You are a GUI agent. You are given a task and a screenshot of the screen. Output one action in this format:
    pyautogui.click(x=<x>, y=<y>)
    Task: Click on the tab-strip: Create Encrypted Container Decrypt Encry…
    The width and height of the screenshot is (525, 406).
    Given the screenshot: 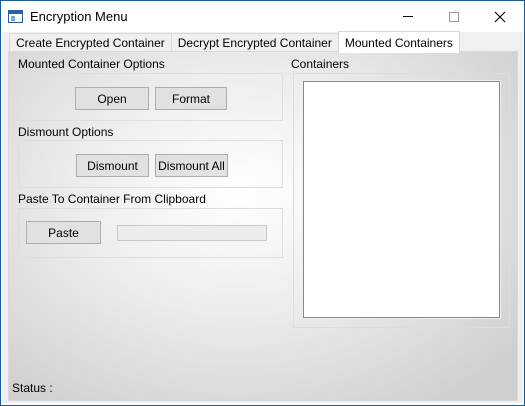 What is the action you would take?
    pyautogui.click(x=234, y=42)
    